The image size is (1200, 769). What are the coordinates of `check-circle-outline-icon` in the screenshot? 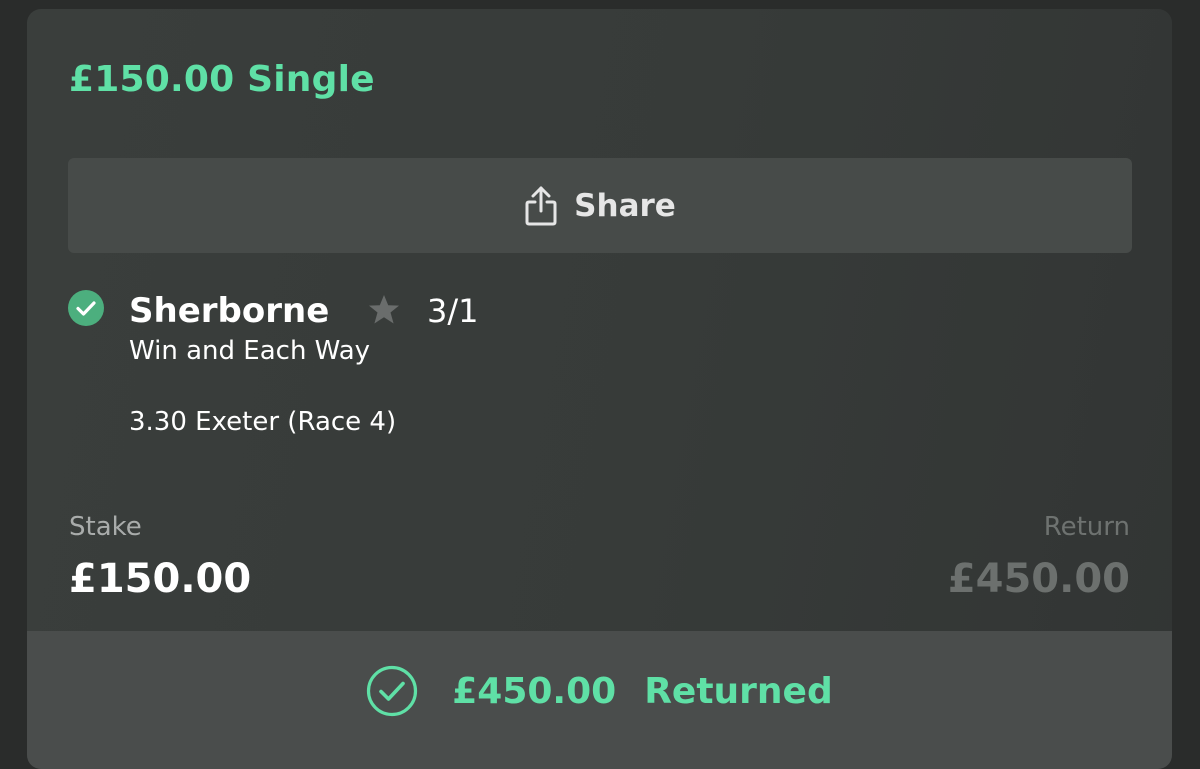 It's located at (409, 691).